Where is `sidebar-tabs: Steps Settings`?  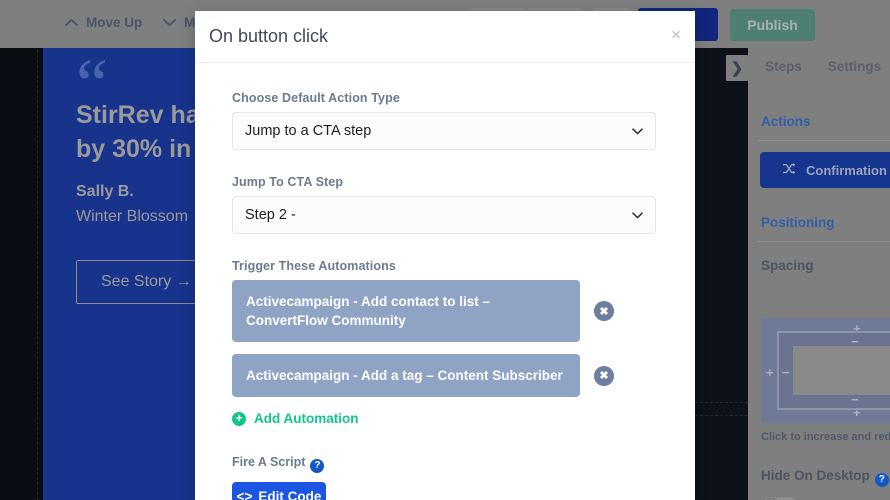 sidebar-tabs: Steps Settings is located at coordinates (819, 70).